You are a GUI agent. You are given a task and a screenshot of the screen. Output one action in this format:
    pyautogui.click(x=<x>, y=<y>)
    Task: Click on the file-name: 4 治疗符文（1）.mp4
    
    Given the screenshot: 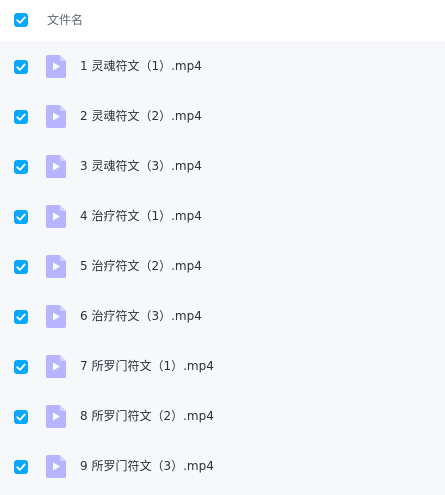 What is the action you would take?
    pyautogui.click(x=141, y=216)
    